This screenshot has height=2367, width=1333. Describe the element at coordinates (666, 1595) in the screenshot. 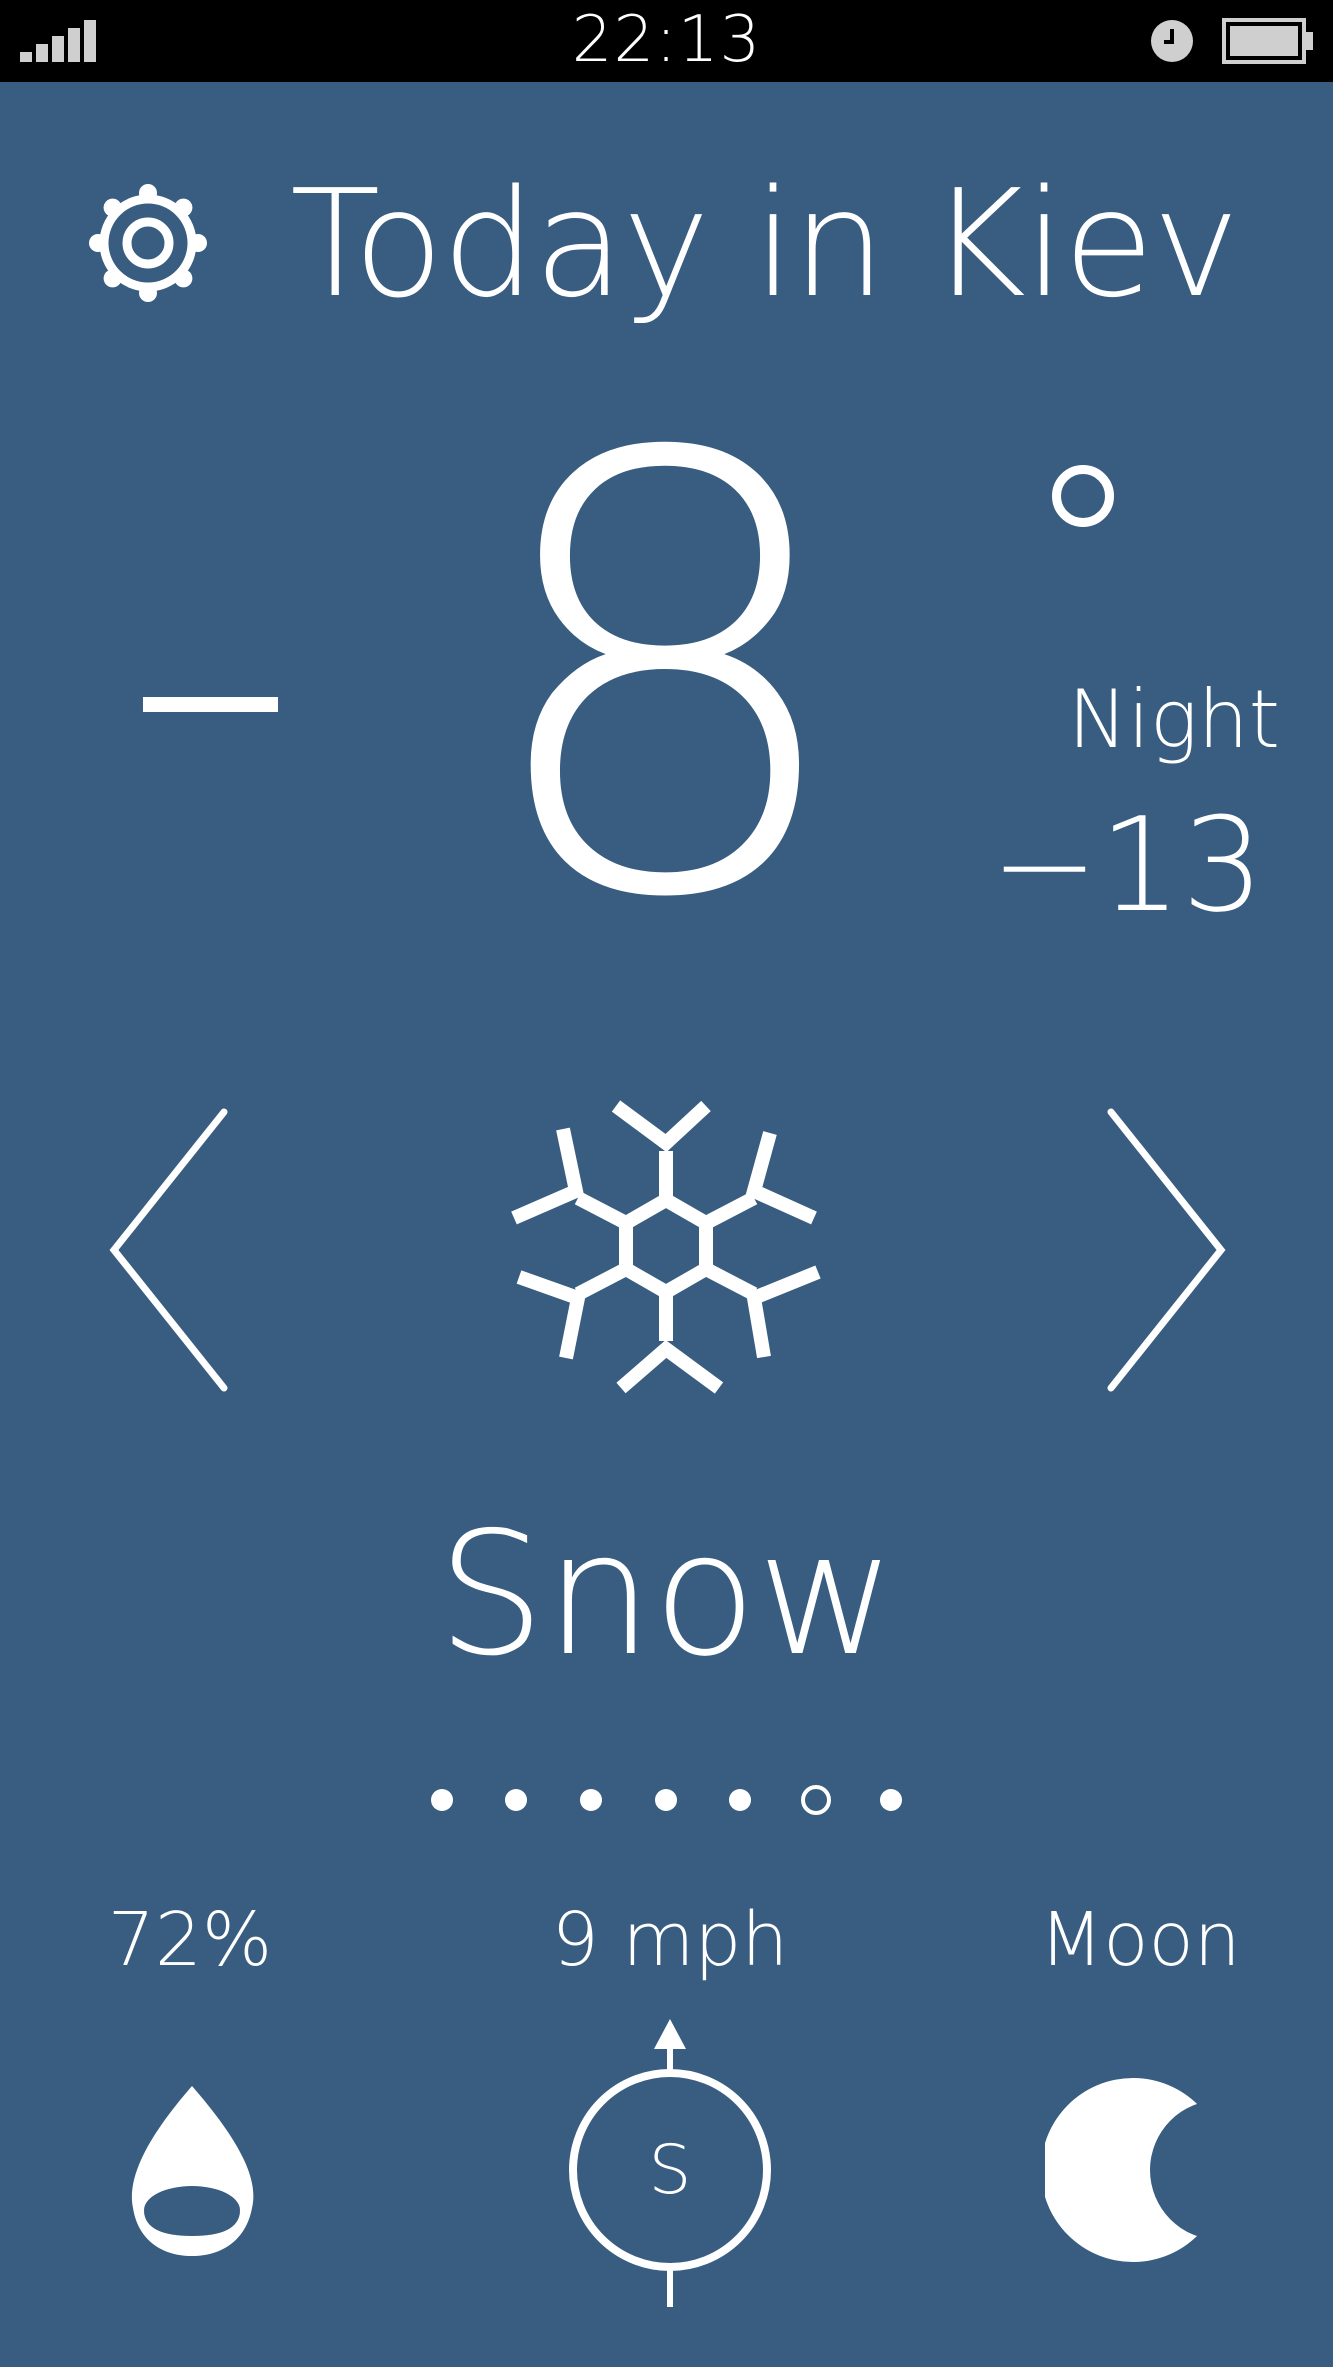

I see `condition-label: Snow` at that location.